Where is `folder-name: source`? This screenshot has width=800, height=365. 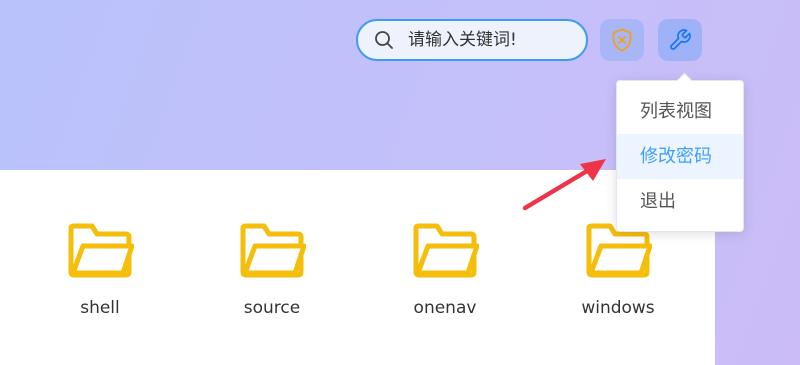 folder-name: source is located at coordinates (272, 308).